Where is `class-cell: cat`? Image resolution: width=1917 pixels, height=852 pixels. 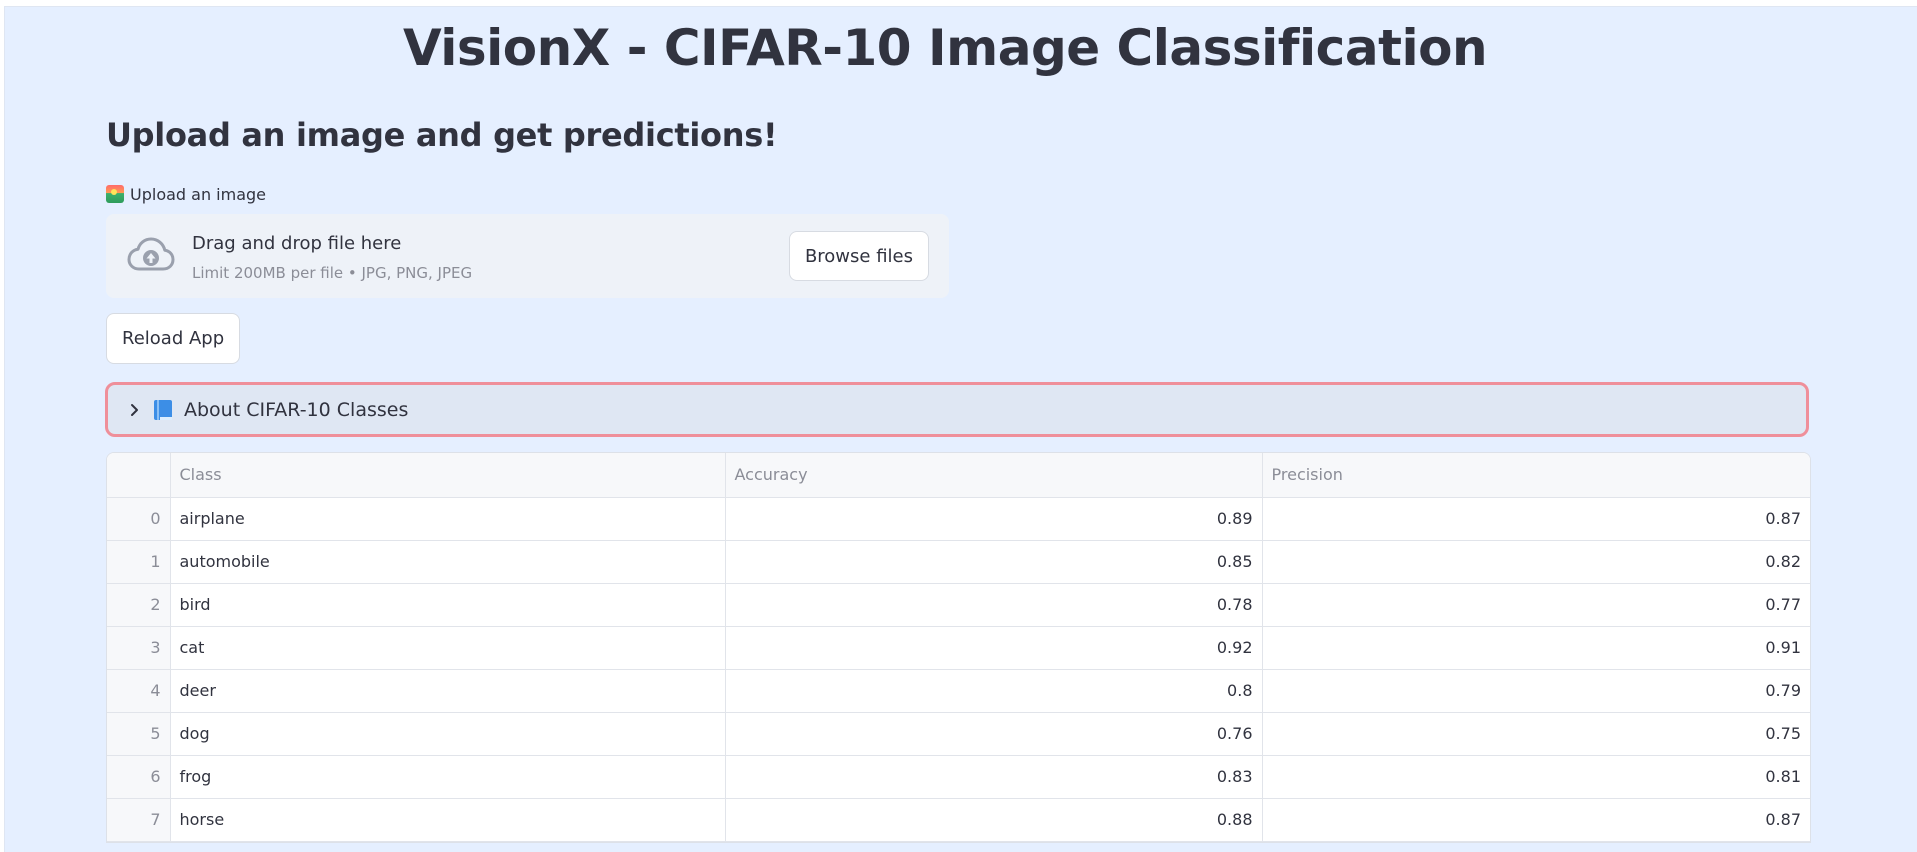 class-cell: cat is located at coordinates (448, 648).